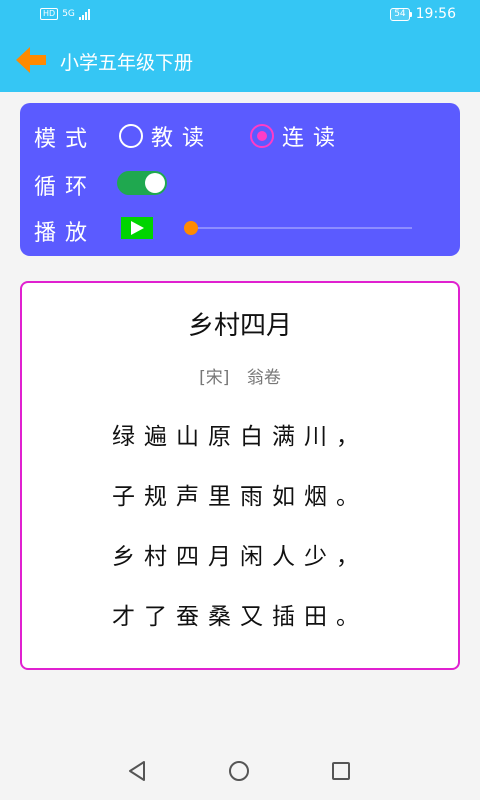 This screenshot has width=480, height=800. Describe the element at coordinates (298, 228) in the screenshot. I see `progress-slider` at that location.